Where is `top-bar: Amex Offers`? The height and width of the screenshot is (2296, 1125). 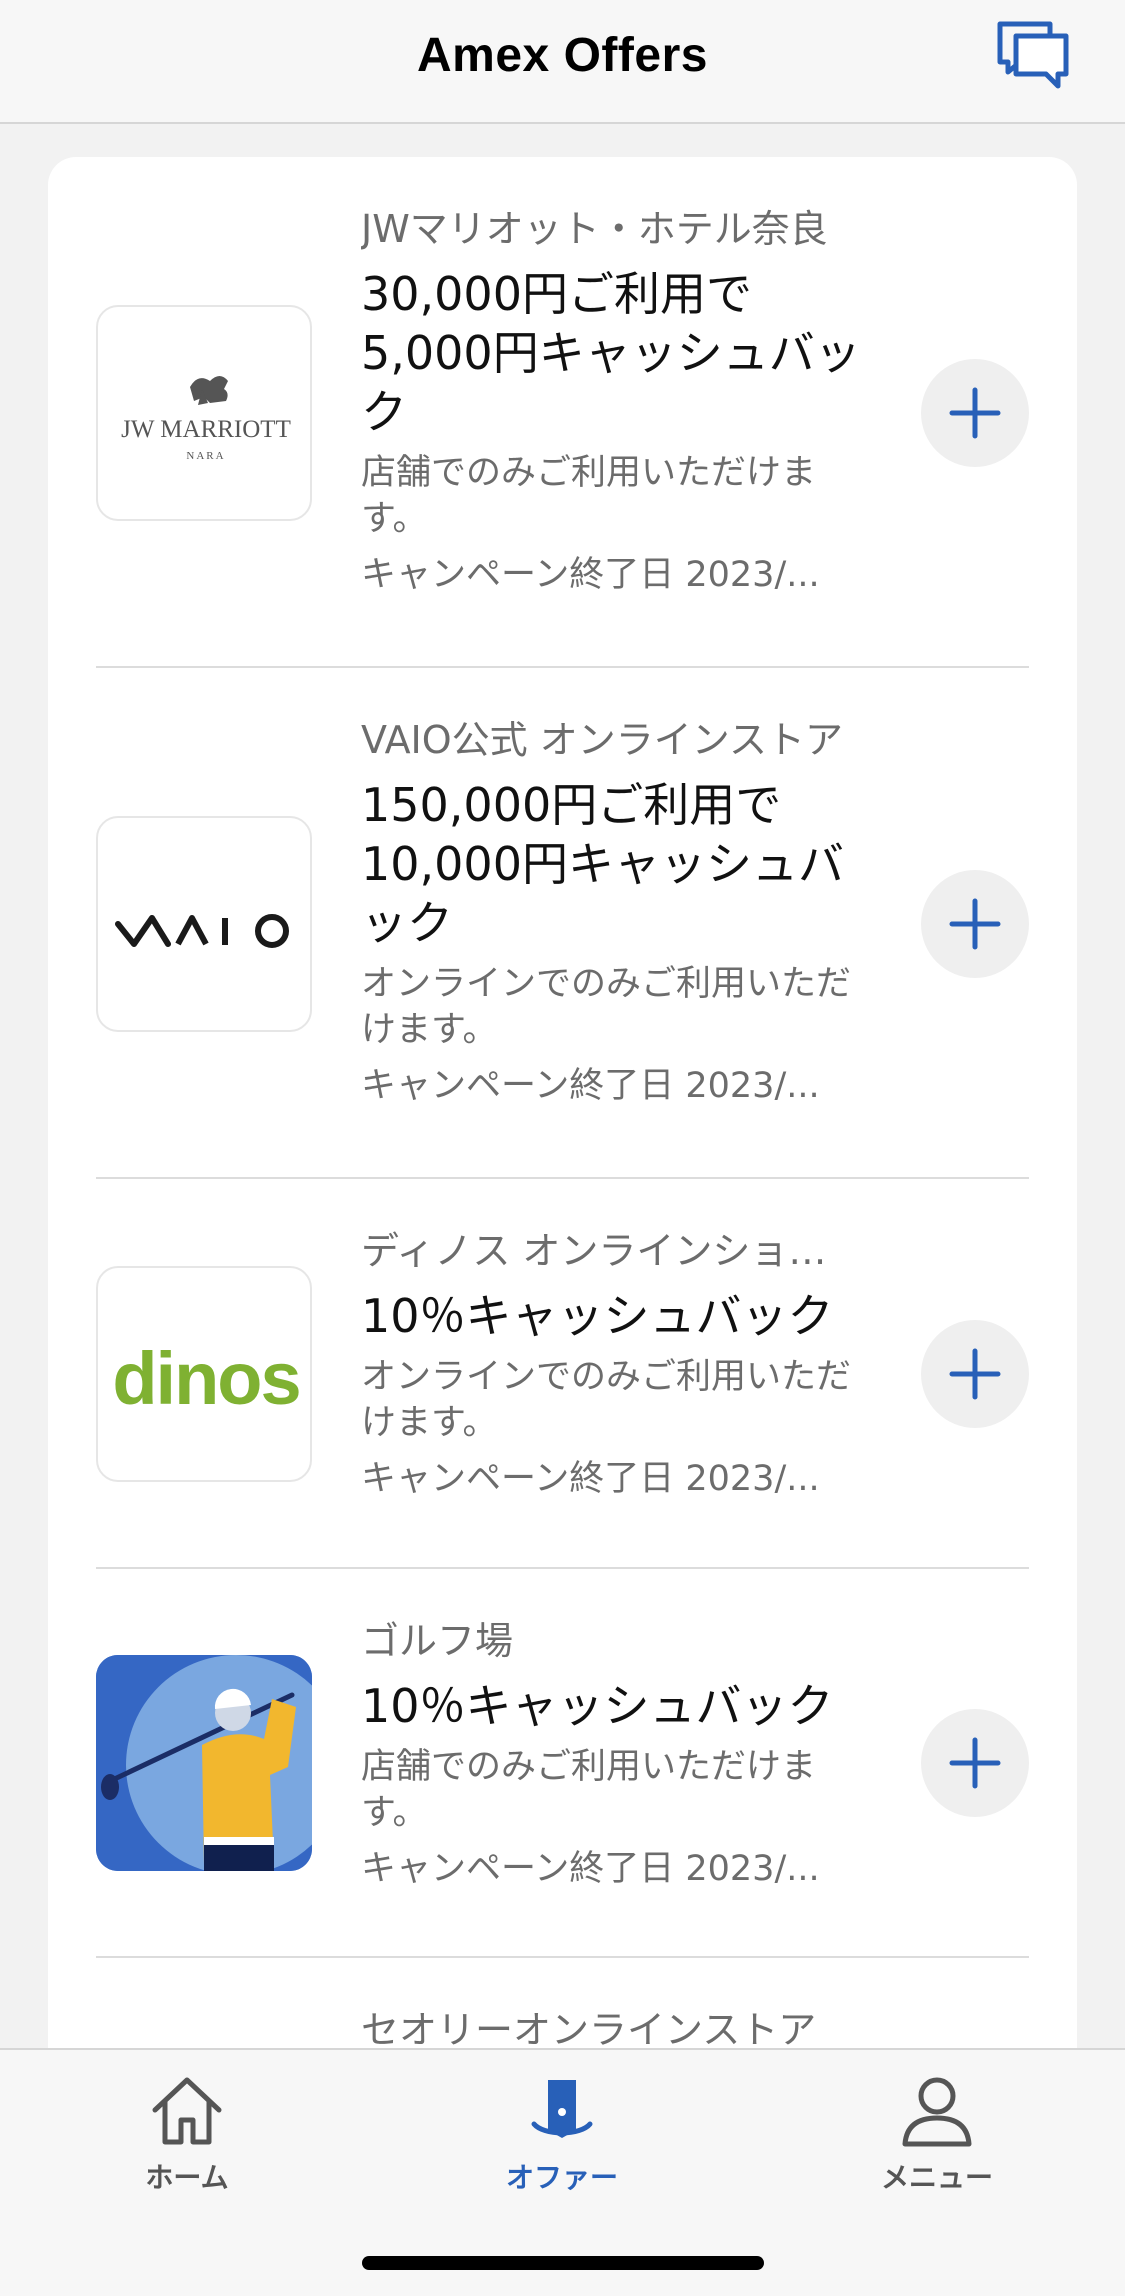
top-bar: Amex Offers is located at coordinates (562, 62).